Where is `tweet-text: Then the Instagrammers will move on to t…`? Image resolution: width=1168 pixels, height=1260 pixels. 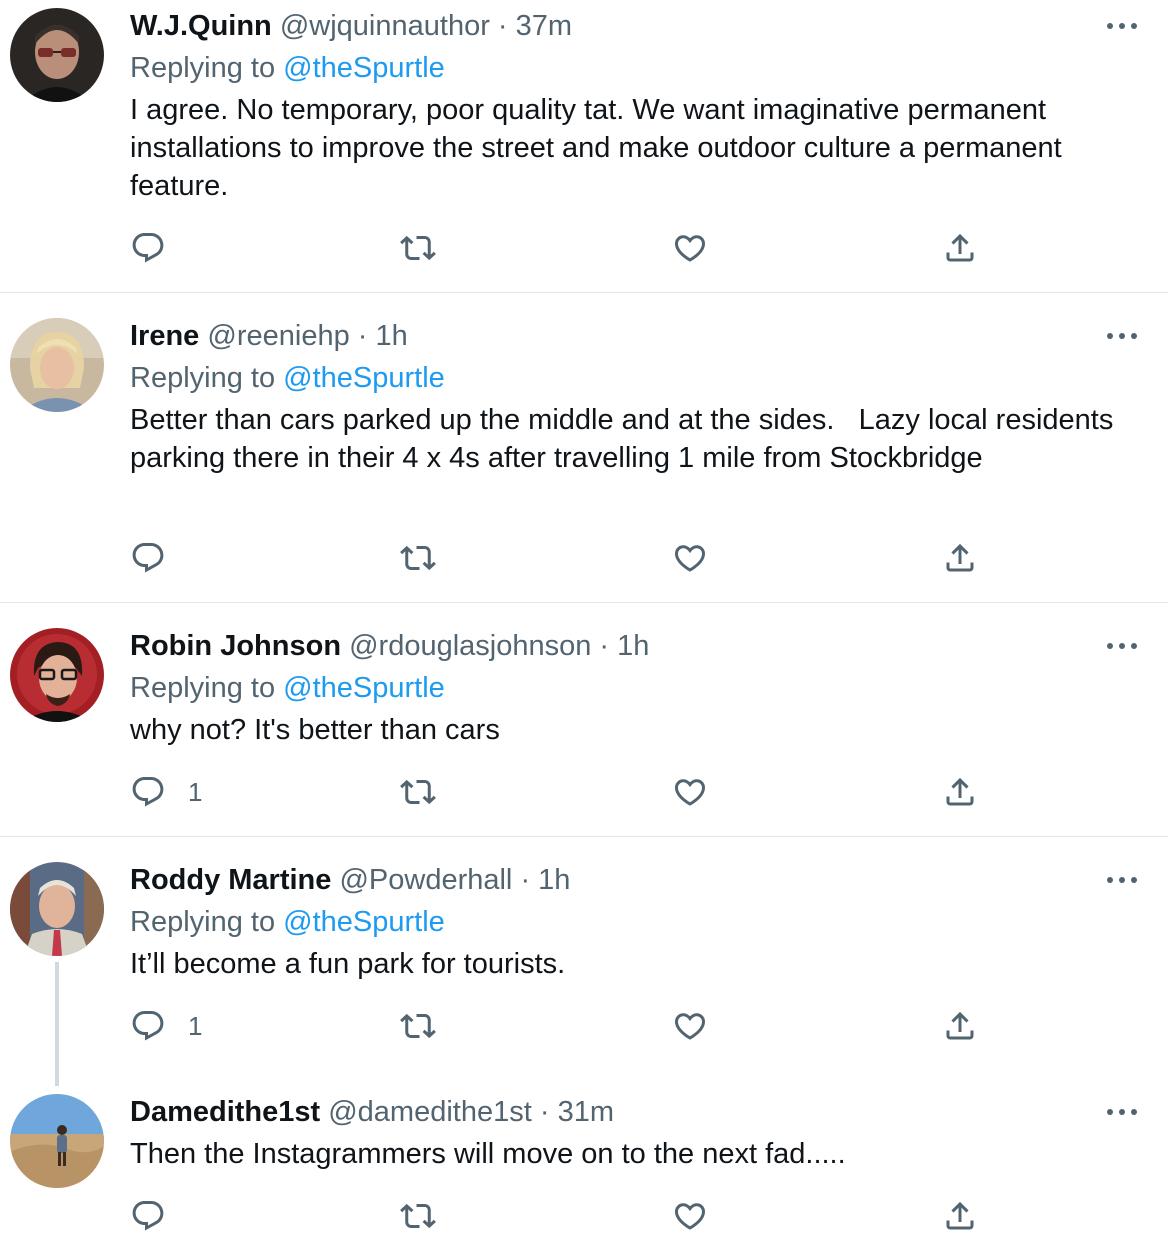
tweet-text: Then the Instagrammers will move on to t… is located at coordinates (488, 1154).